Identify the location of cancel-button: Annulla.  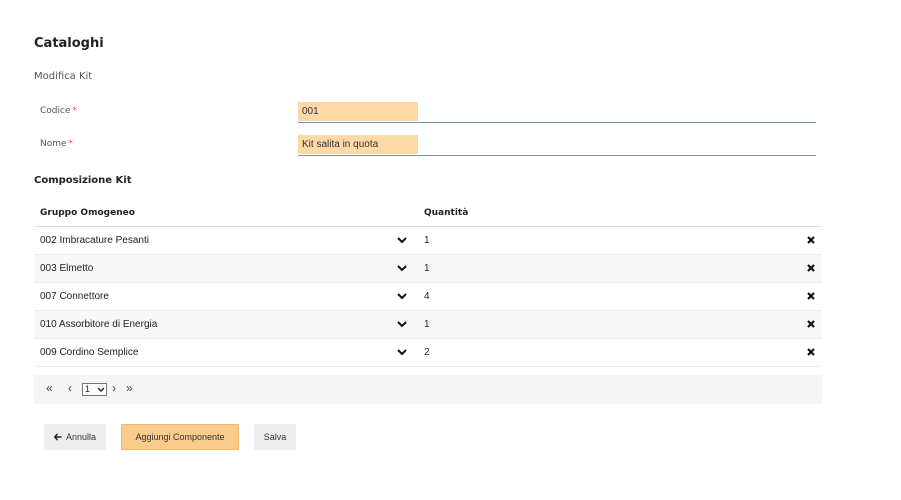
(75, 437).